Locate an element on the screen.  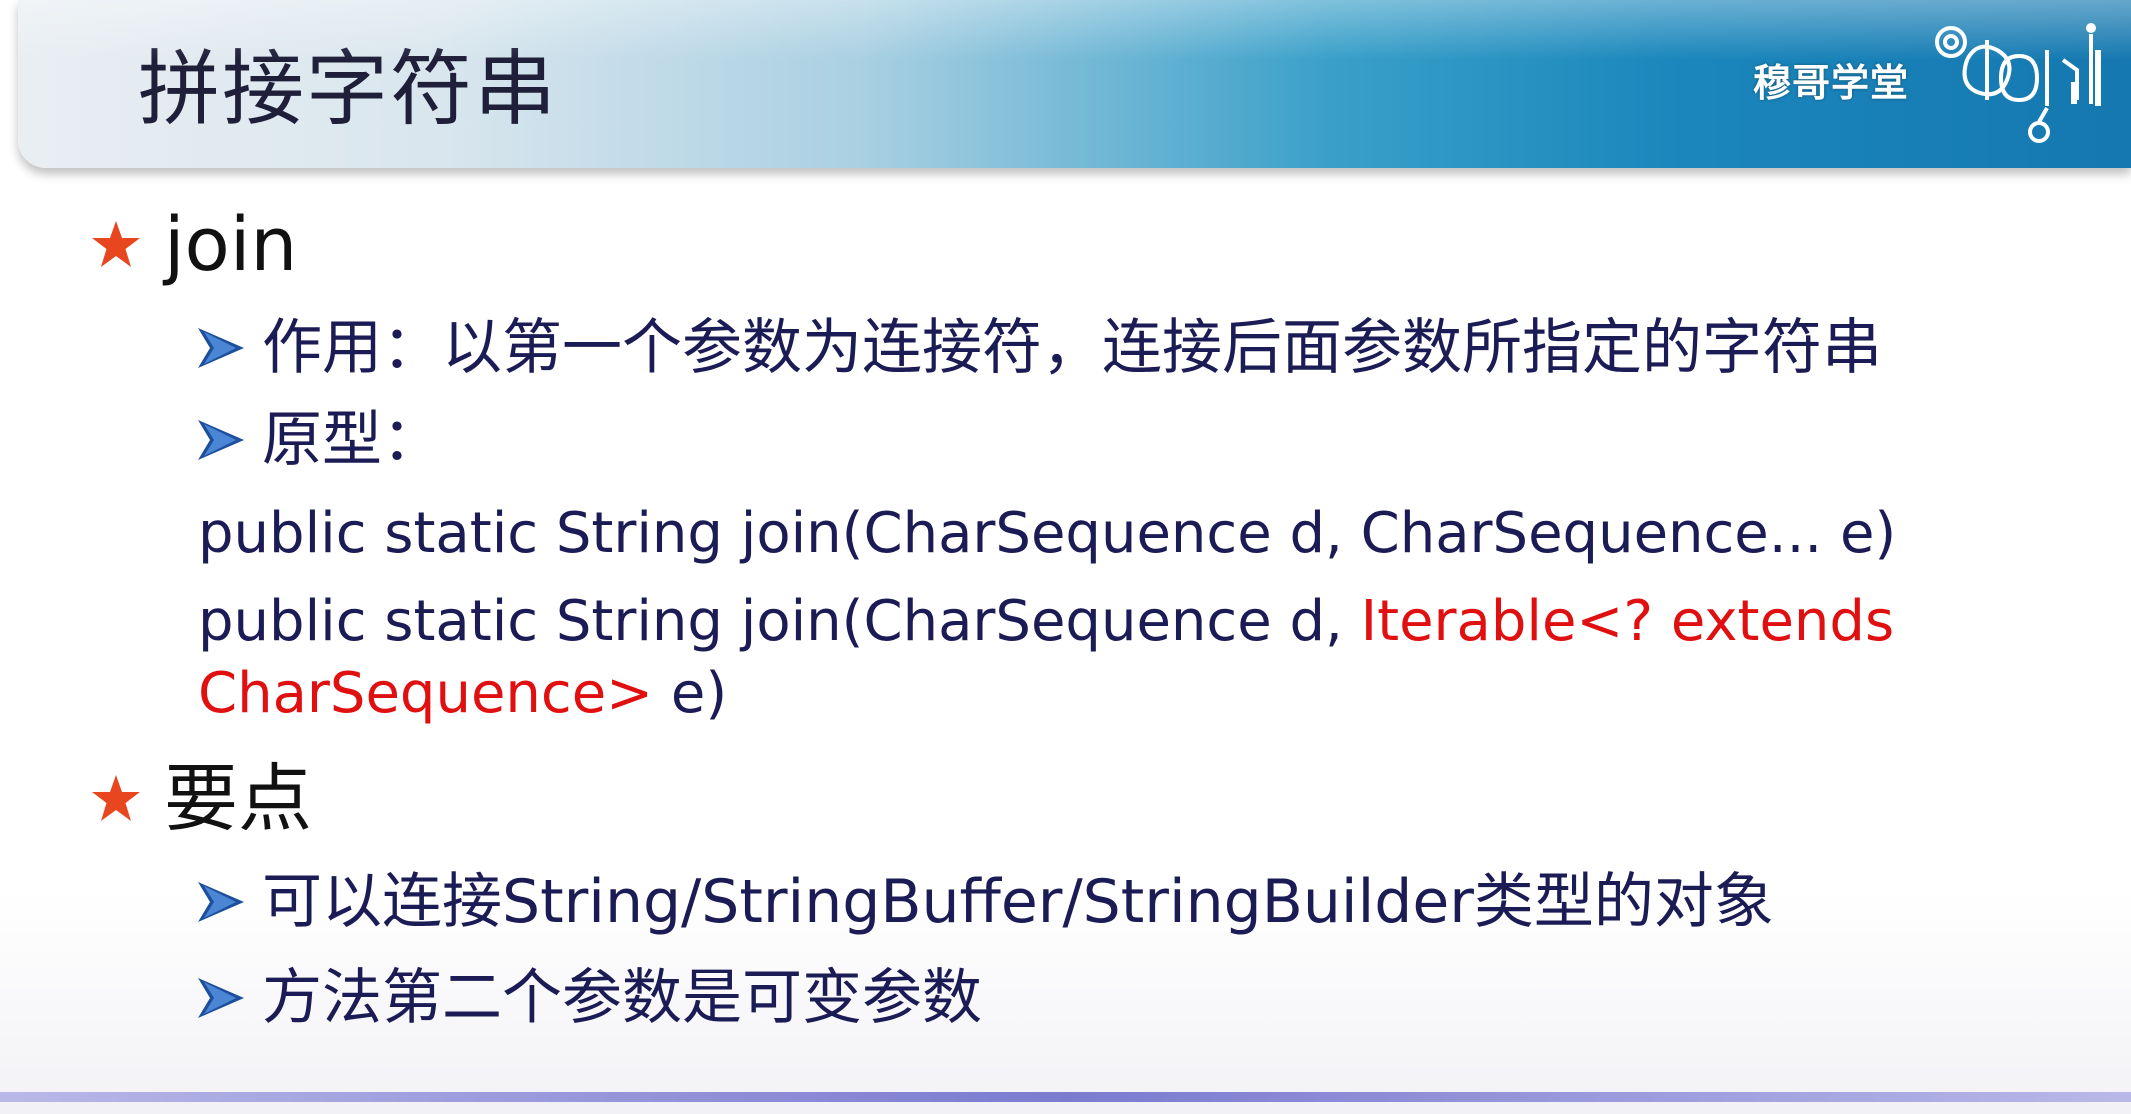
bottom-divider is located at coordinates (1065, 1097).